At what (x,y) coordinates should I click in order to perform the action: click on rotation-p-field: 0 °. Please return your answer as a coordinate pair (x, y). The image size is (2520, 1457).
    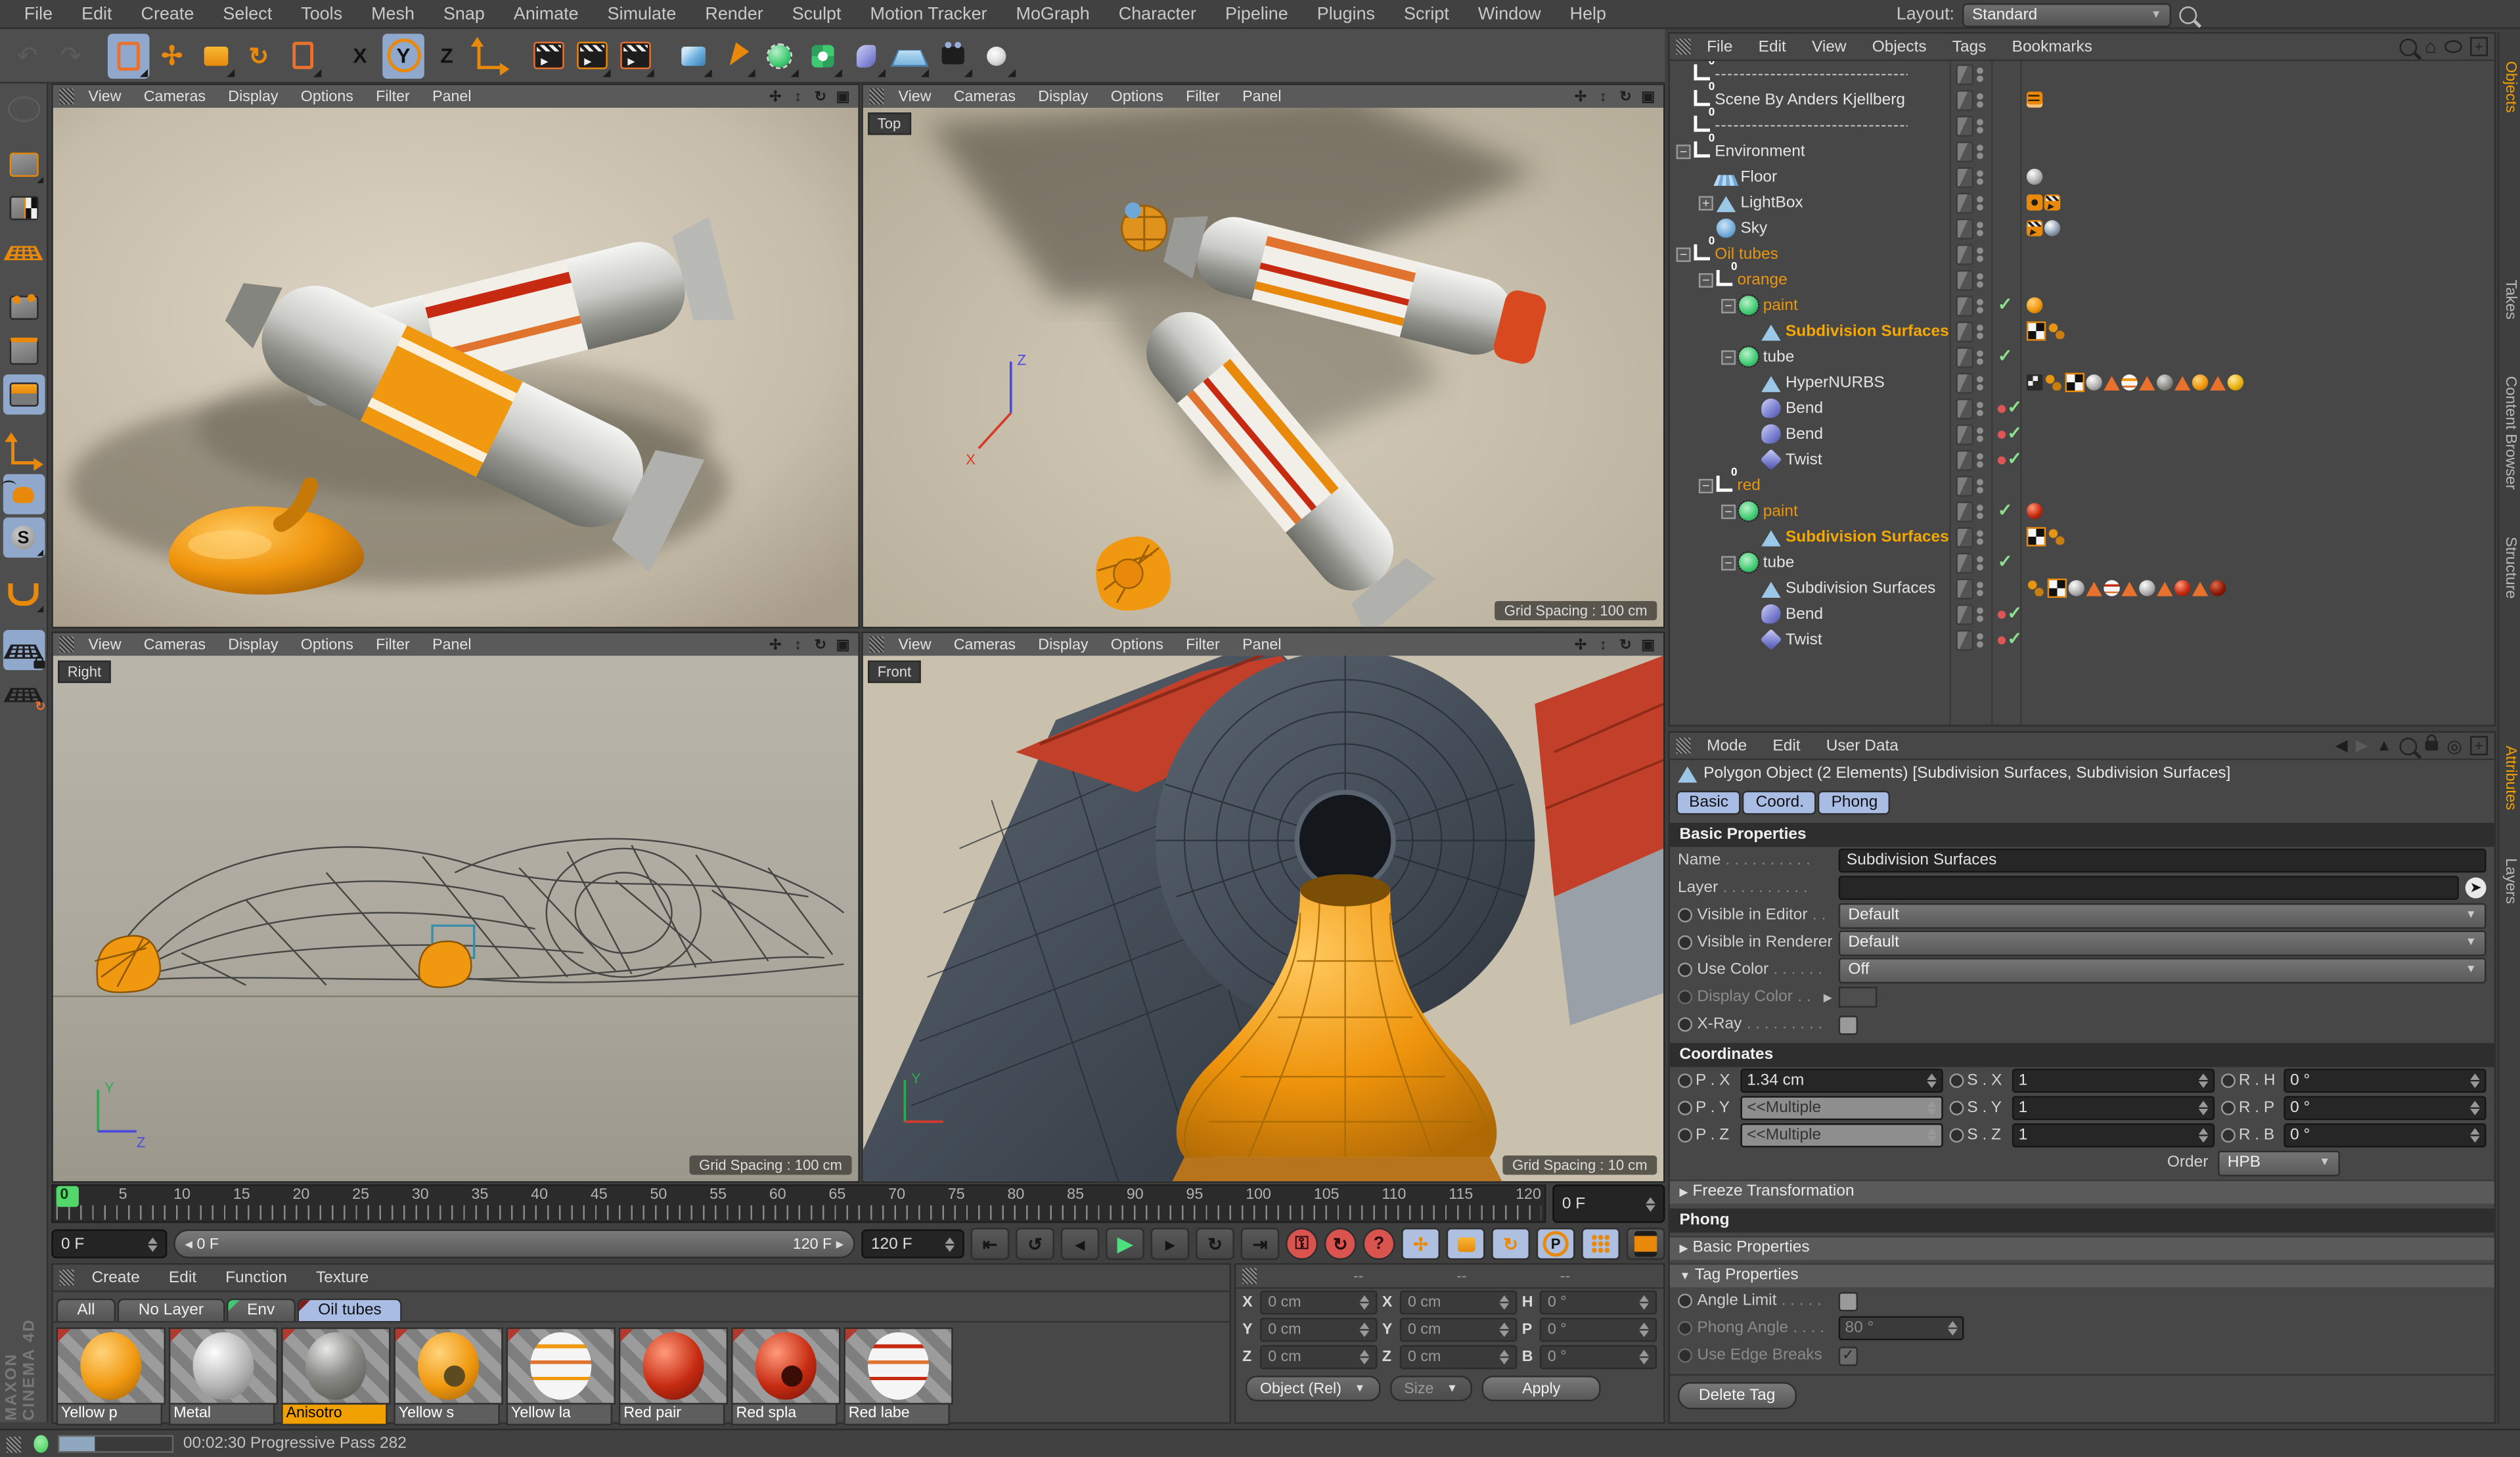
    Looking at the image, I should click on (1598, 1330).